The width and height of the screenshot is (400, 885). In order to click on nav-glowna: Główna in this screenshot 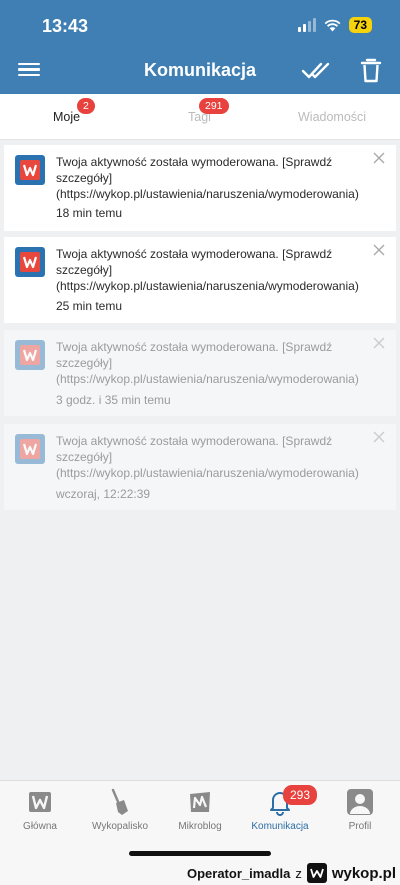, I will do `click(40, 809)`.